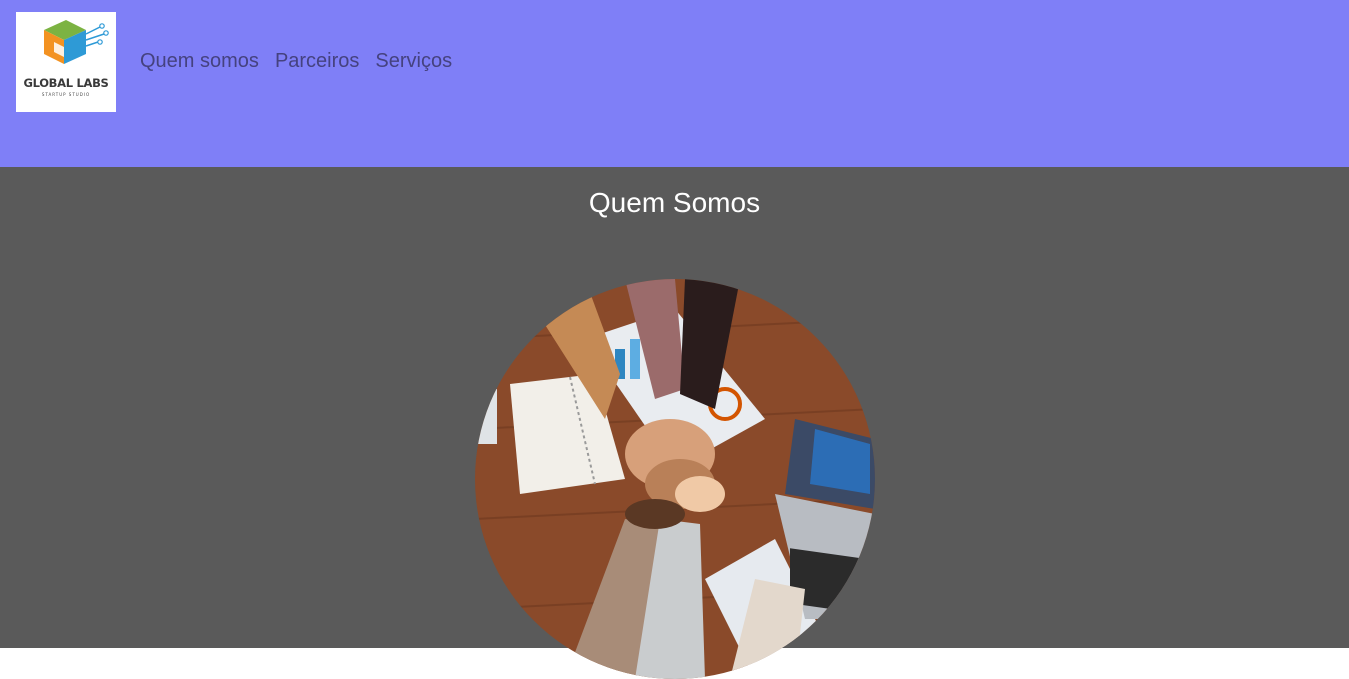  I want to click on nav-link-servicos: Serviços, so click(413, 61).